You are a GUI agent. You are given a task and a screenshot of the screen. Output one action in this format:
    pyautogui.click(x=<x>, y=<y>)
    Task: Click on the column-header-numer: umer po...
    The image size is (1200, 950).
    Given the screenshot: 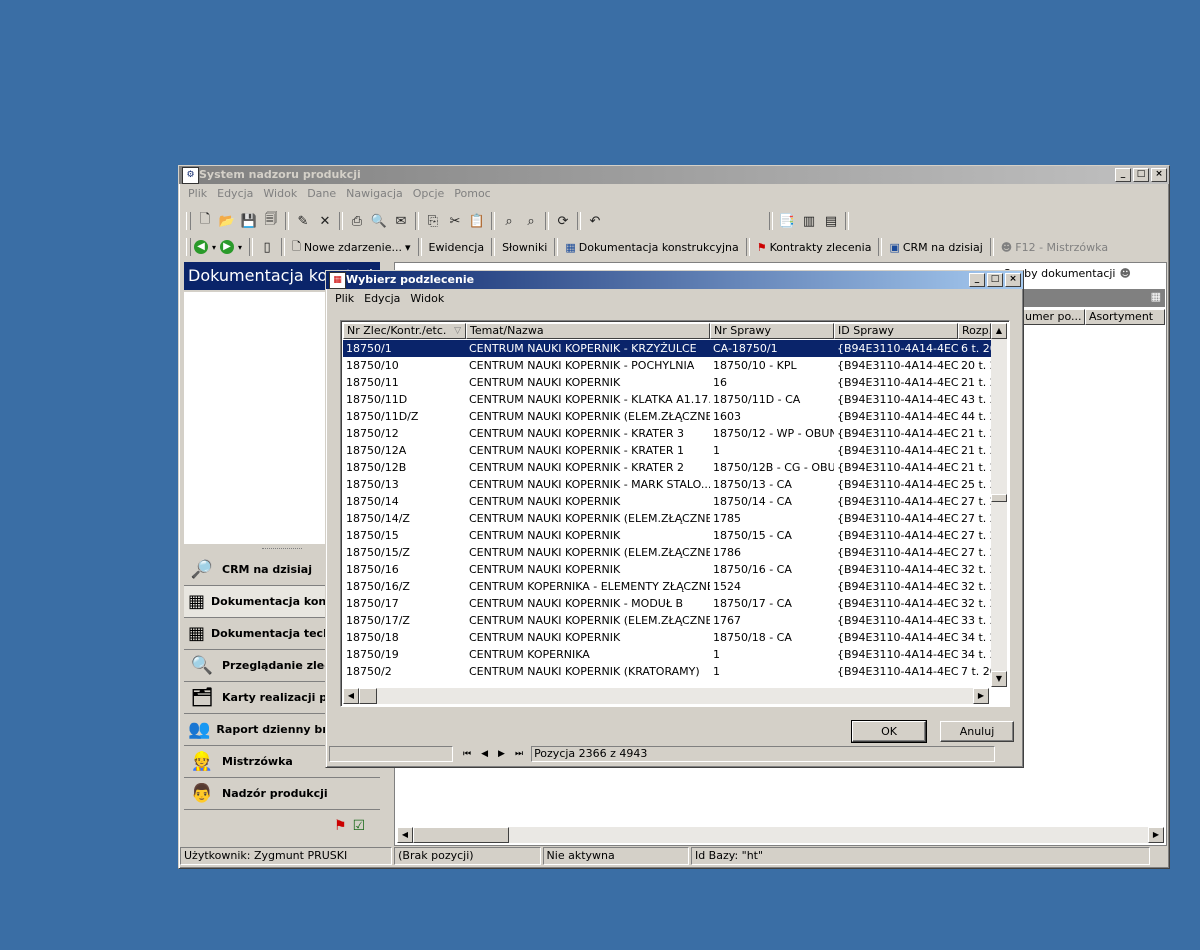 What is the action you would take?
    pyautogui.click(x=1053, y=317)
    